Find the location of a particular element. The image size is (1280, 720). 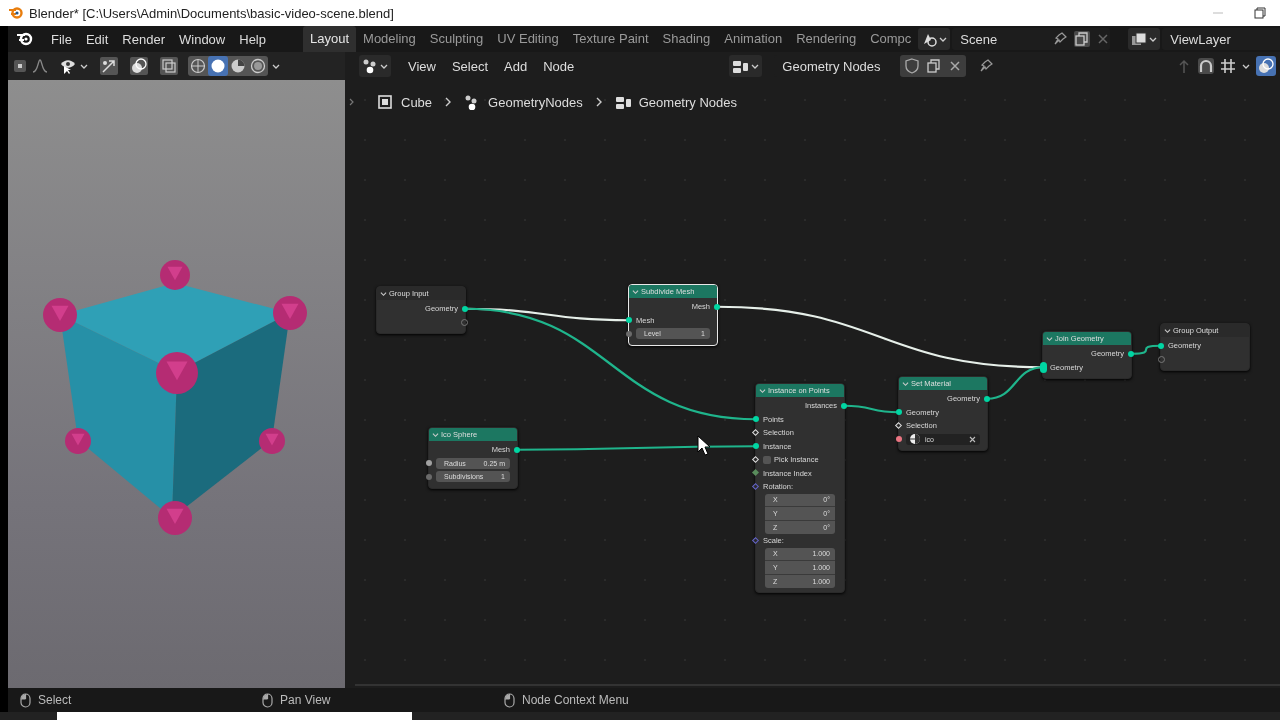

workspace-tab: Layout is located at coordinates (330, 39).